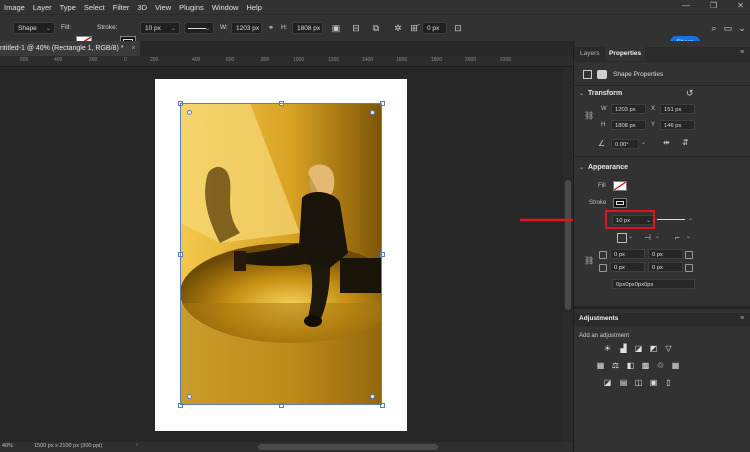 The width and height of the screenshot is (750, 452). Describe the element at coordinates (668, 382) in the screenshot. I see `gradient-map-icon: ▯` at that location.